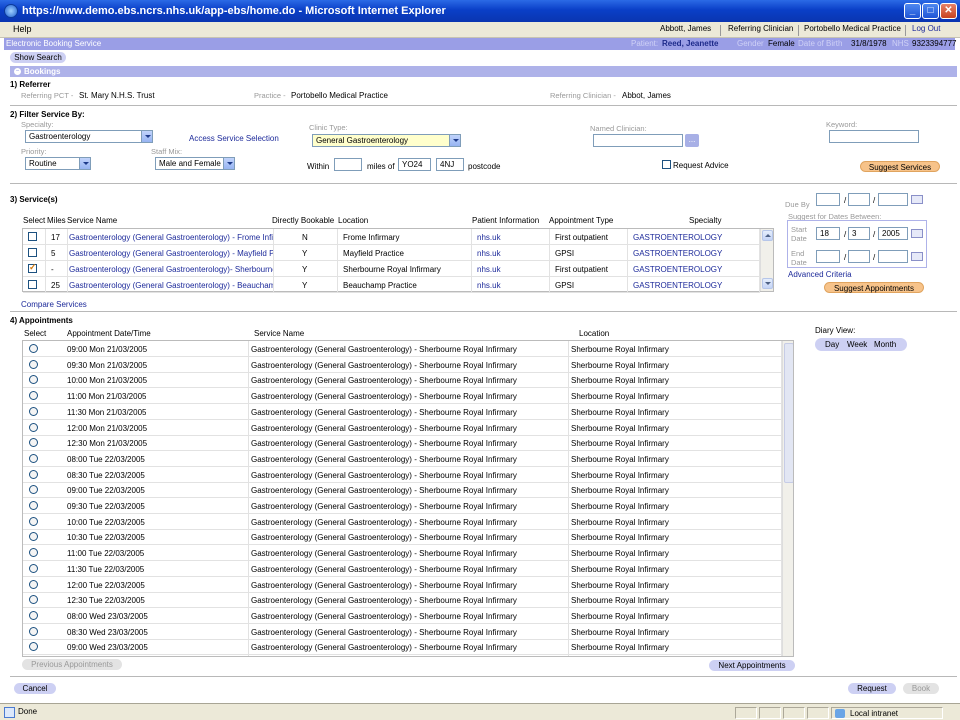 The width and height of the screenshot is (960, 720). Describe the element at coordinates (874, 287) in the screenshot. I see `suggest-appointments-button: Suggest Appointments` at that location.